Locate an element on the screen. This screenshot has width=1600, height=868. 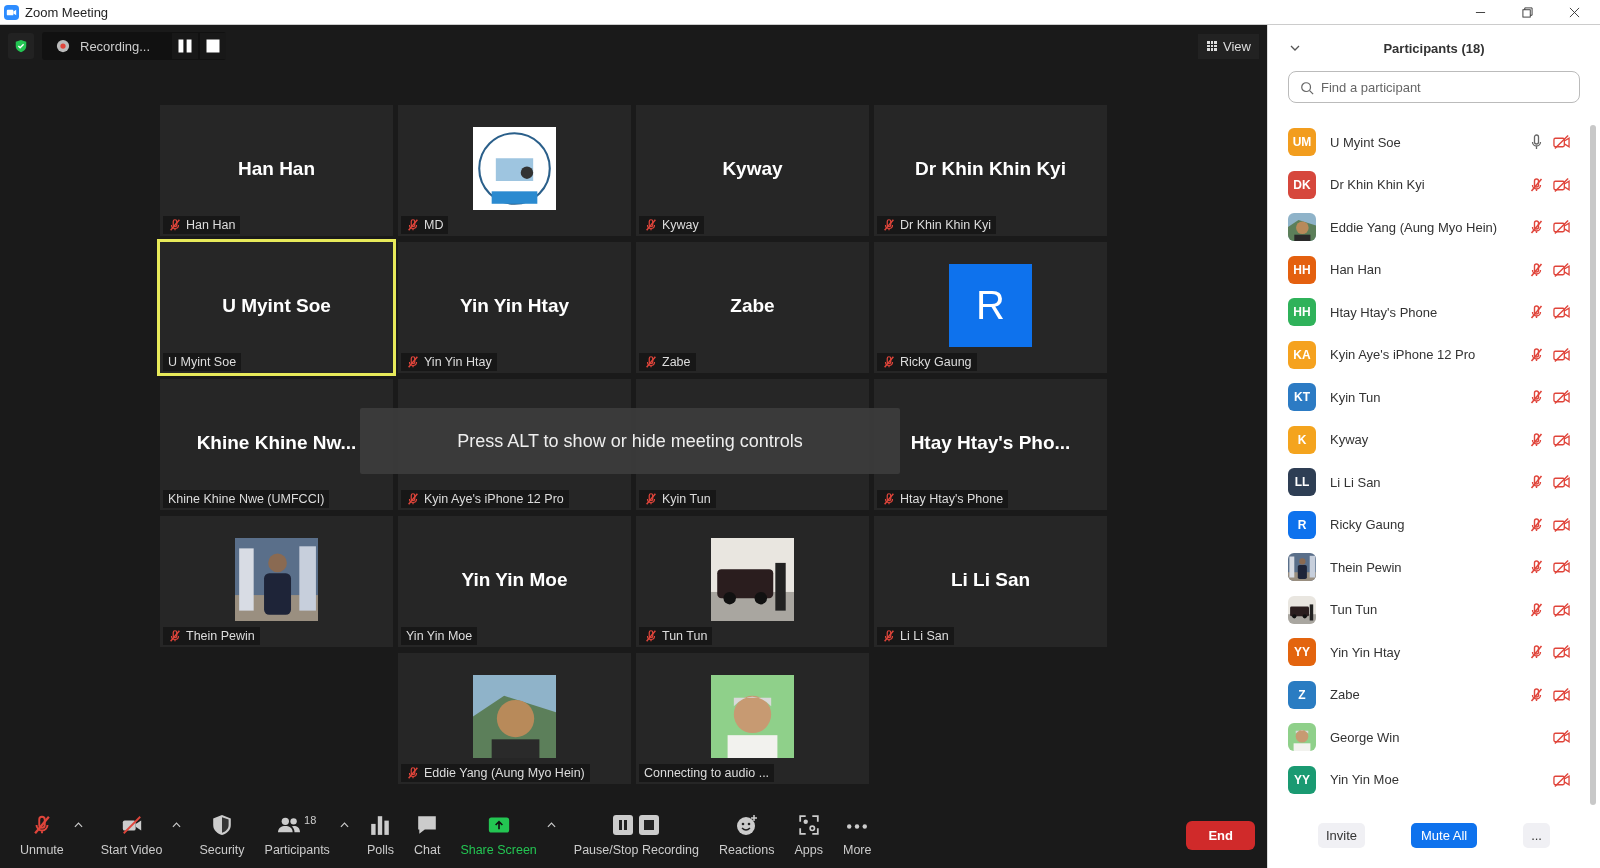
participant-name: Dr Khin Khin Kyi is located at coordinates (1377, 185).